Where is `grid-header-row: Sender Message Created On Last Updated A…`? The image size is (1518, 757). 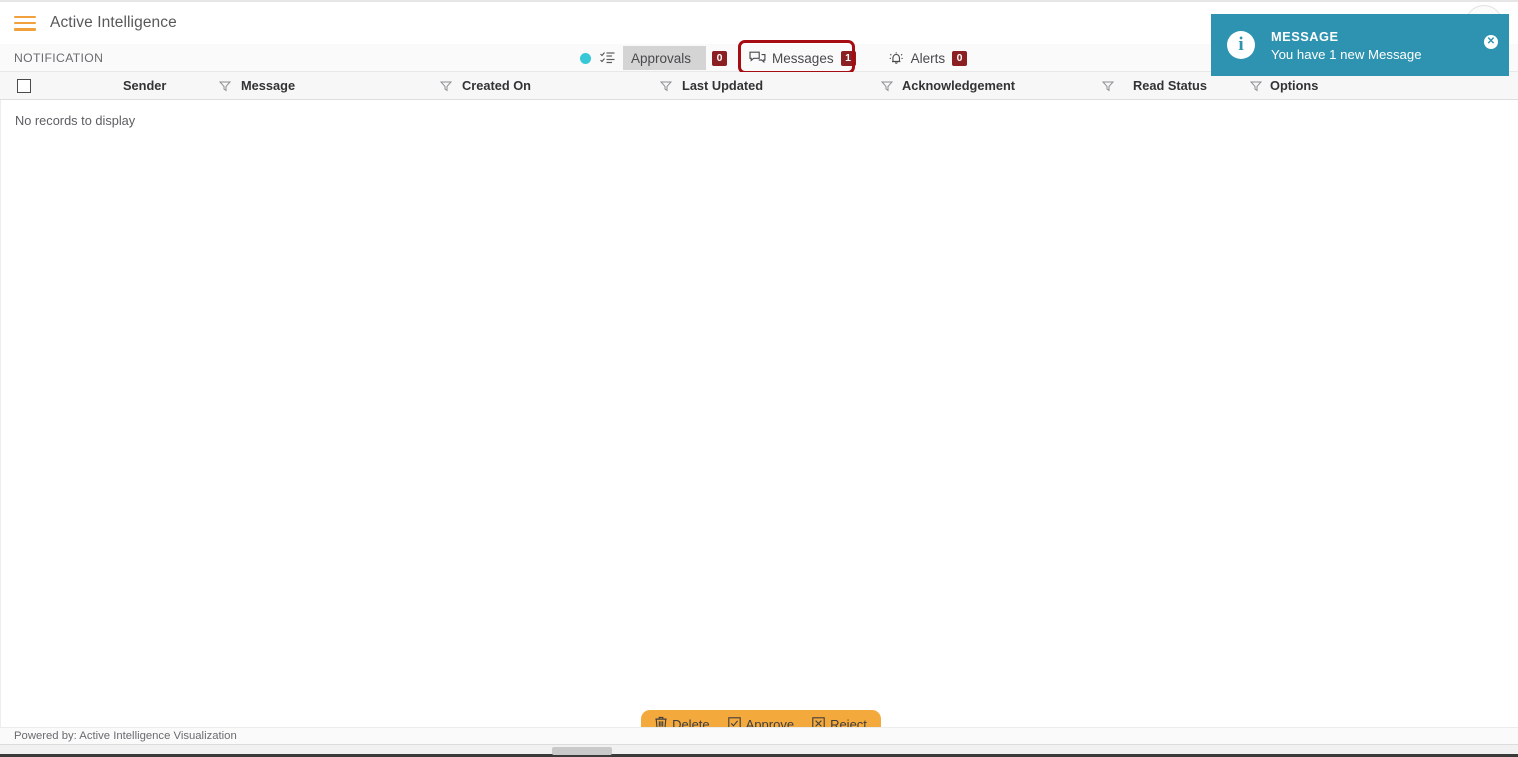
grid-header-row: Sender Message Created On Last Updated A… is located at coordinates (759, 86).